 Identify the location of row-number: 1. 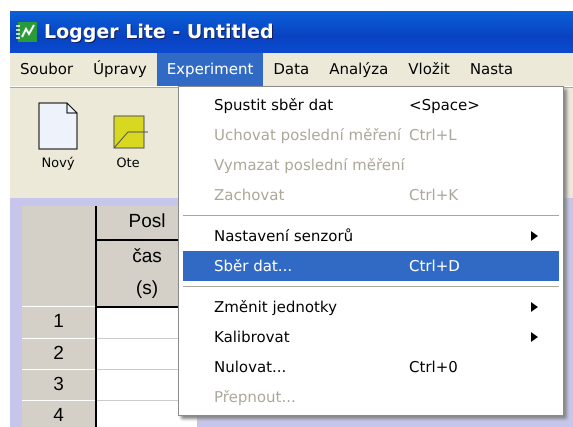
(59, 322).